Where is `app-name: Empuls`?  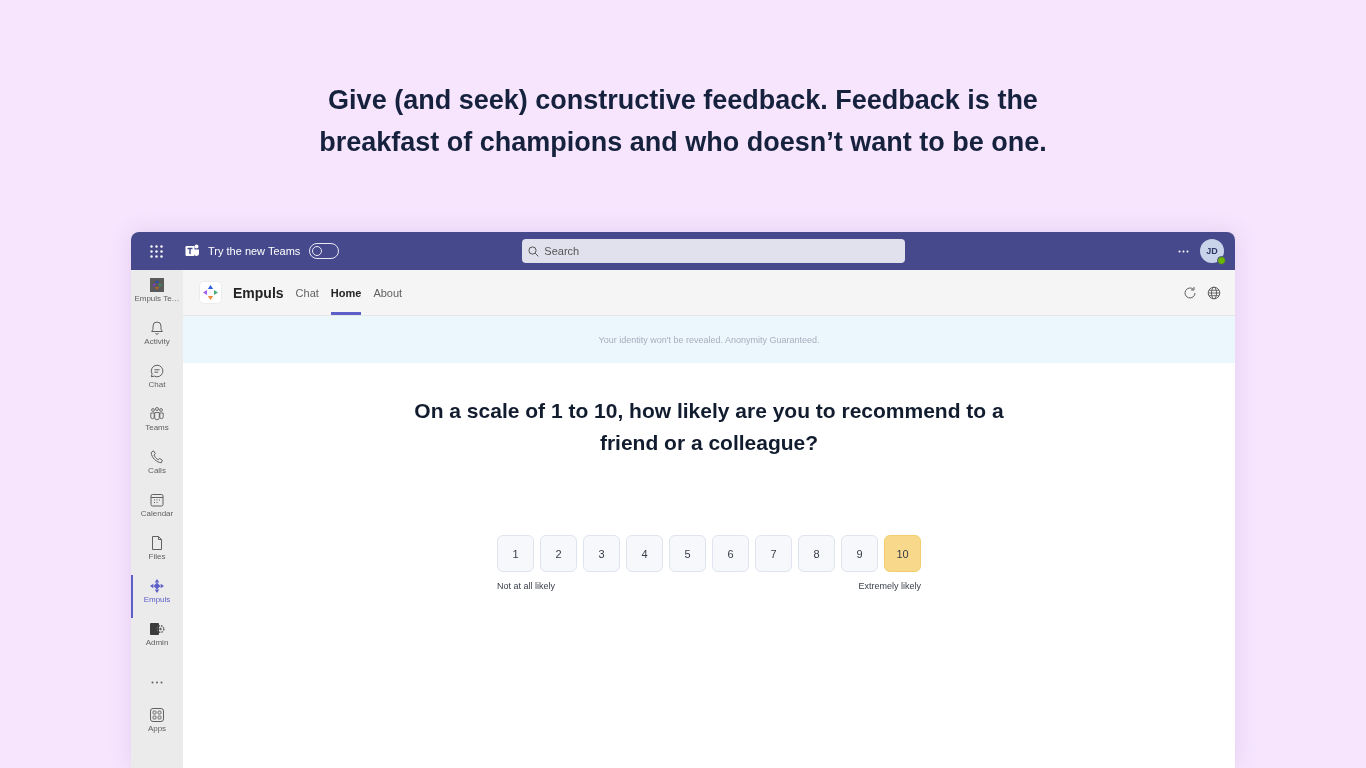
app-name: Empuls is located at coordinates (258, 292).